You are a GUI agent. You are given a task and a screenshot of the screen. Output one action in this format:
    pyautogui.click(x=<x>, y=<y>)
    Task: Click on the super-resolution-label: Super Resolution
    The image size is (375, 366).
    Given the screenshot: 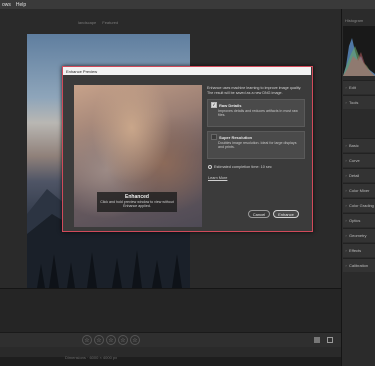 What is the action you would take?
    pyautogui.click(x=236, y=137)
    